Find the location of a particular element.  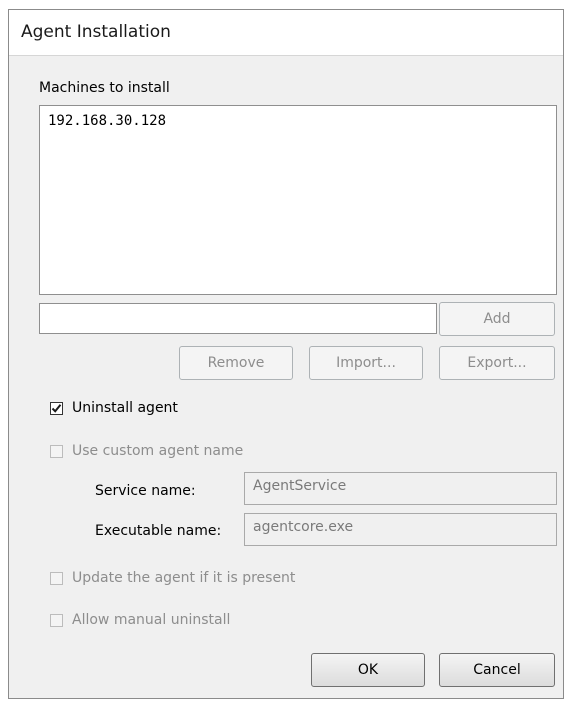

executable-name-input: agentcore.exe is located at coordinates (400, 529).